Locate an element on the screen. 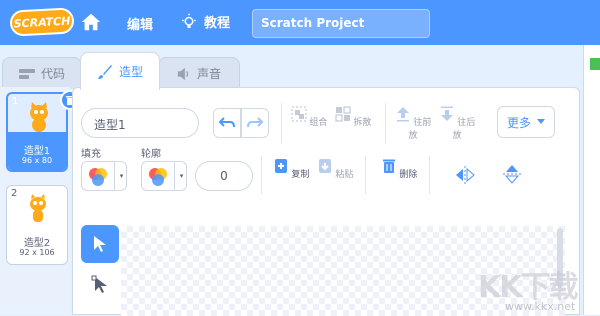 Image resolution: width=600 pixels, height=316 pixels. tab-code: 代码 is located at coordinates (42, 73).